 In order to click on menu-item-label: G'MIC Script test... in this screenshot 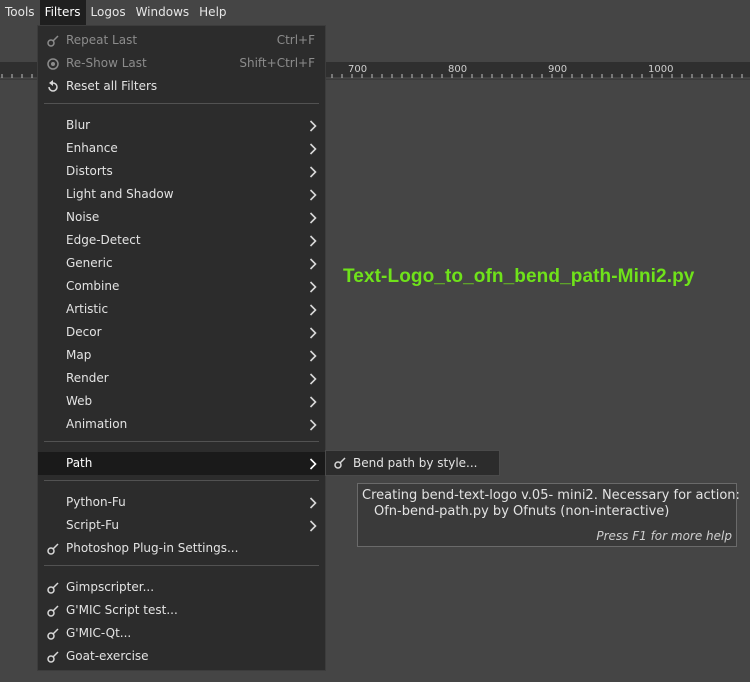, I will do `click(122, 610)`.